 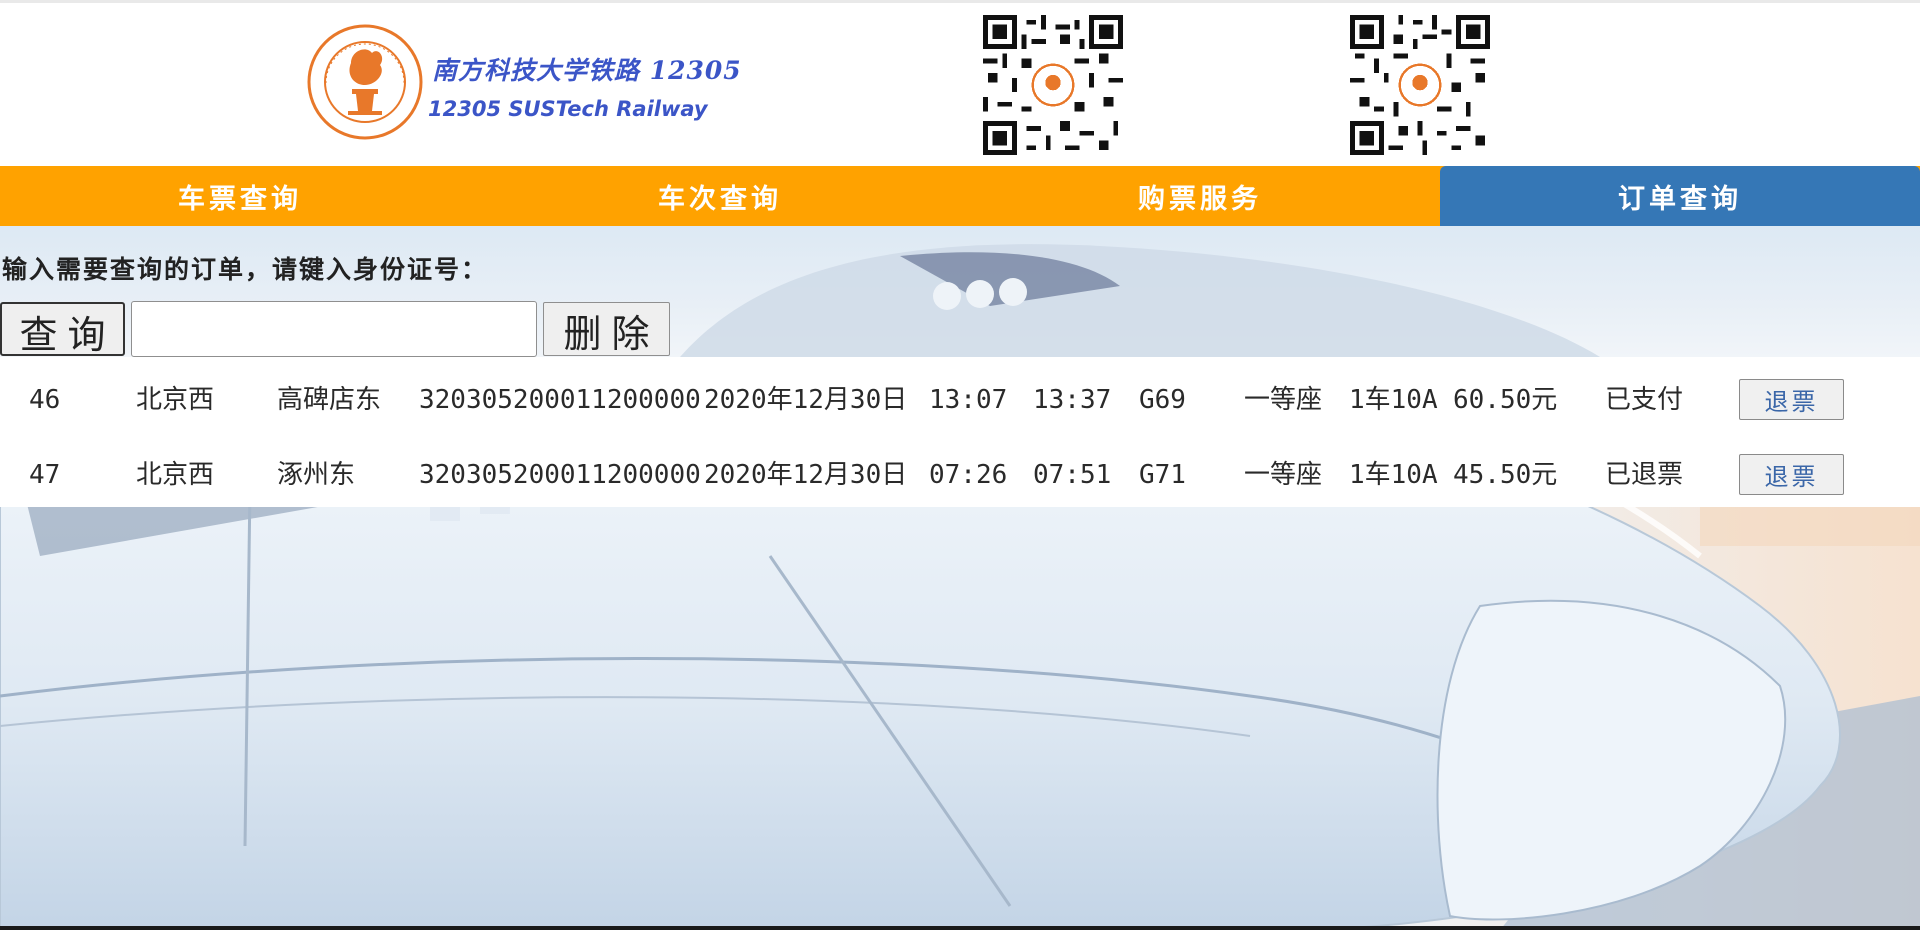 What do you see at coordinates (960, 928) in the screenshot?
I see `window-bottom-edge` at bounding box center [960, 928].